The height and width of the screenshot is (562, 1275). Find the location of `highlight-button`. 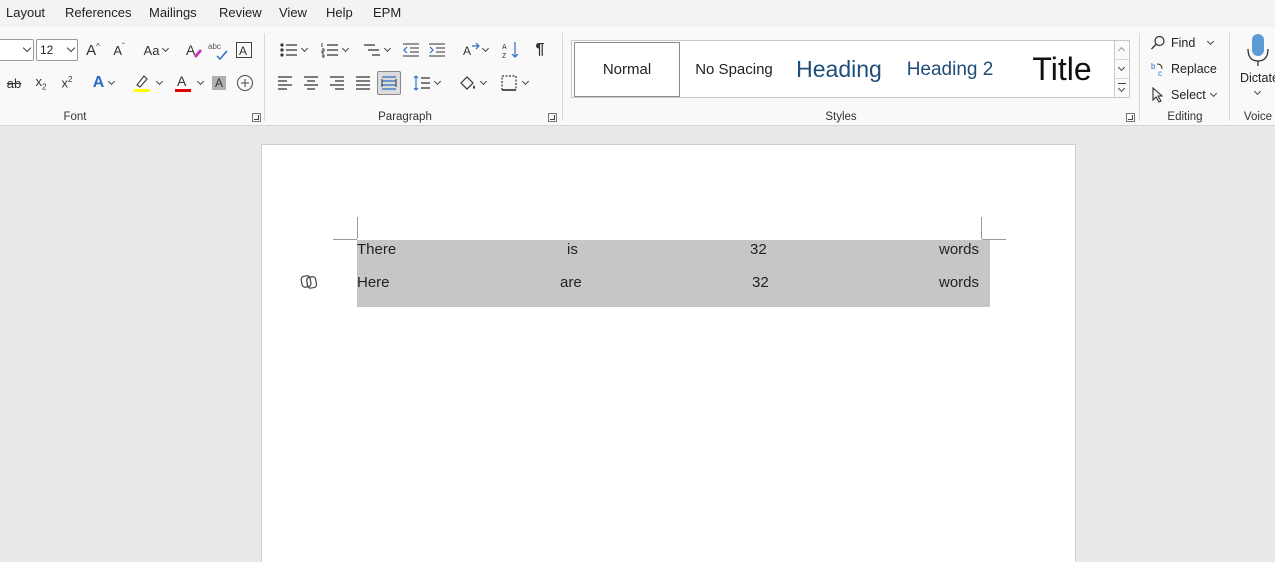

highlight-button is located at coordinates (144, 83).